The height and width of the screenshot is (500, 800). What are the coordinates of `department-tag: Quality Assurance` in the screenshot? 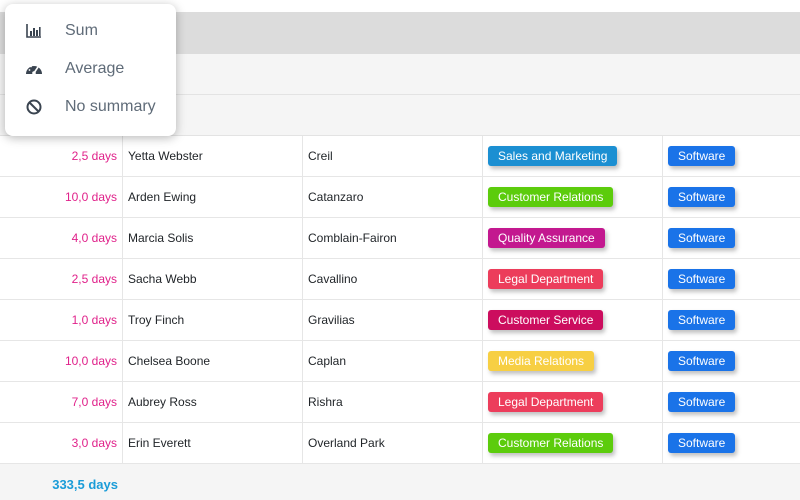 It's located at (546, 238).